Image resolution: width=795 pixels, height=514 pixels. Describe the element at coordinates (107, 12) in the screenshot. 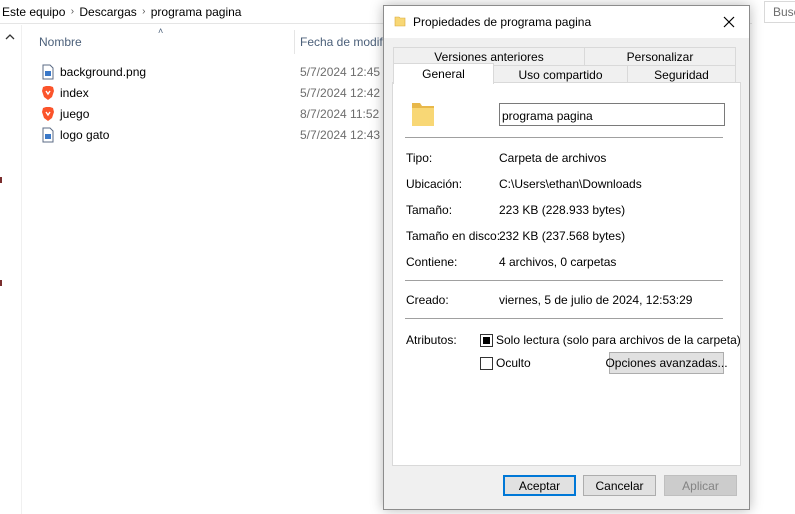

I see `breadcrumb-descargas: Descargas` at that location.